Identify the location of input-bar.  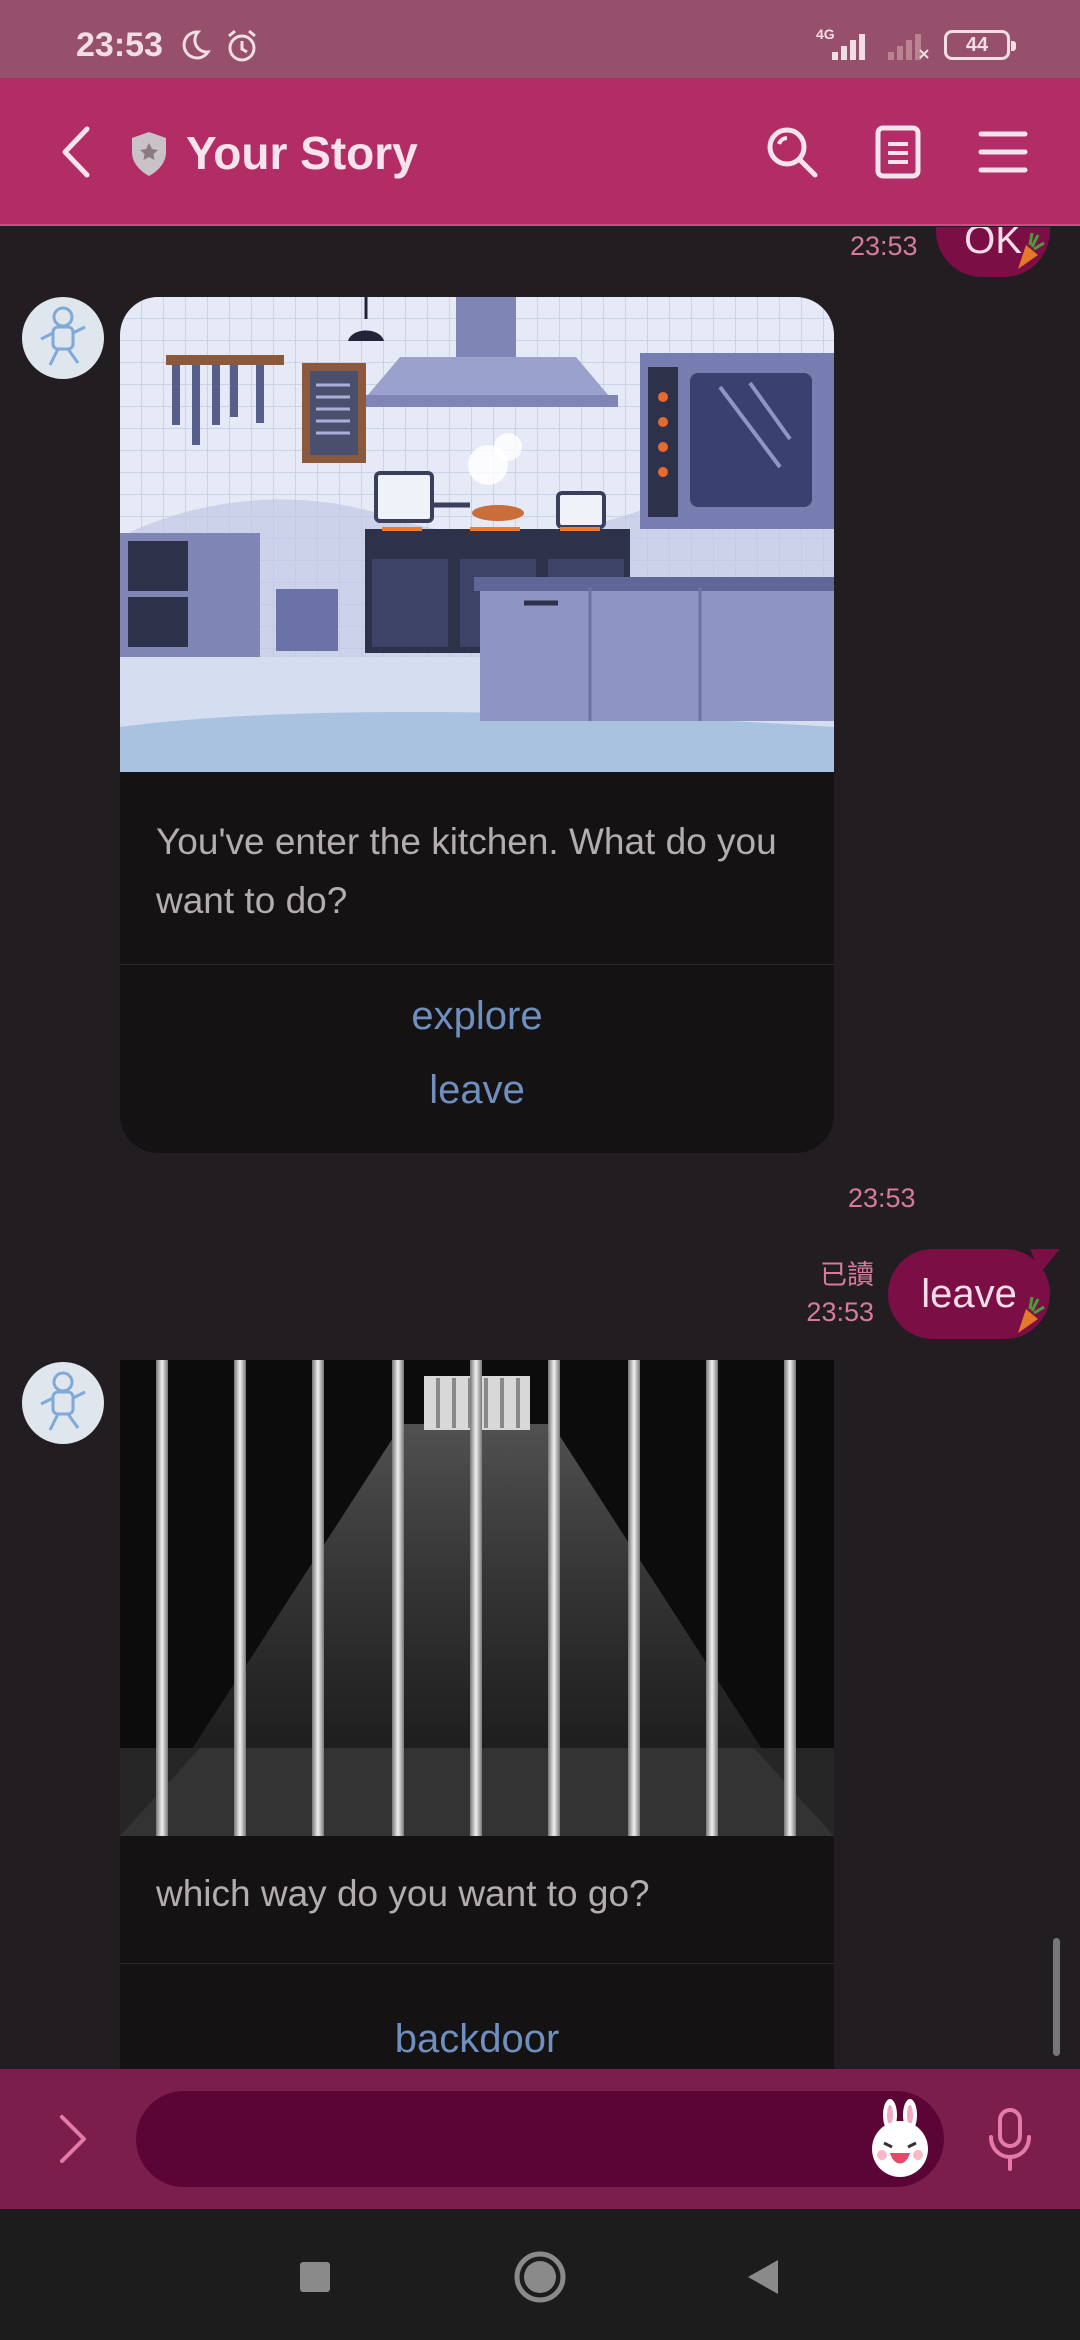
(540, 2139).